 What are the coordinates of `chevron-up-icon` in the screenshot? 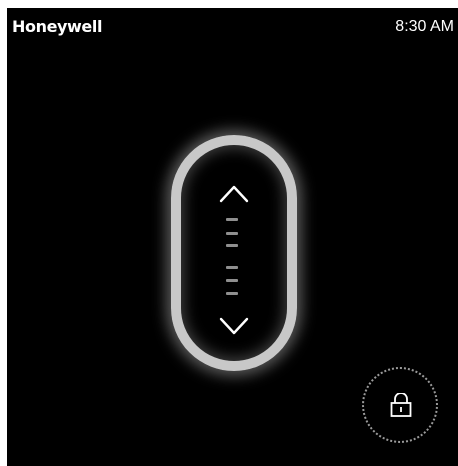 It's located at (234, 194).